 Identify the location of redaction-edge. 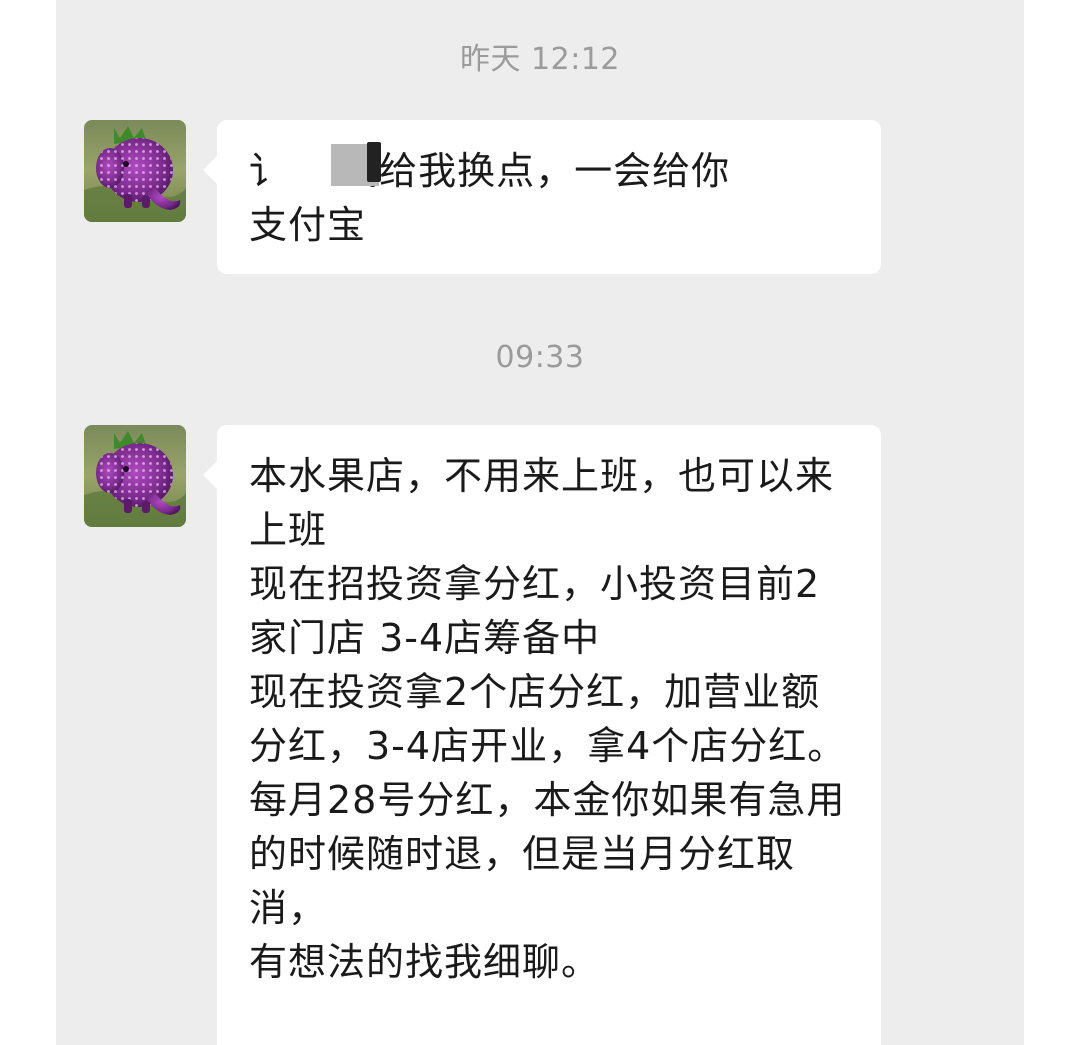
(374, 162).